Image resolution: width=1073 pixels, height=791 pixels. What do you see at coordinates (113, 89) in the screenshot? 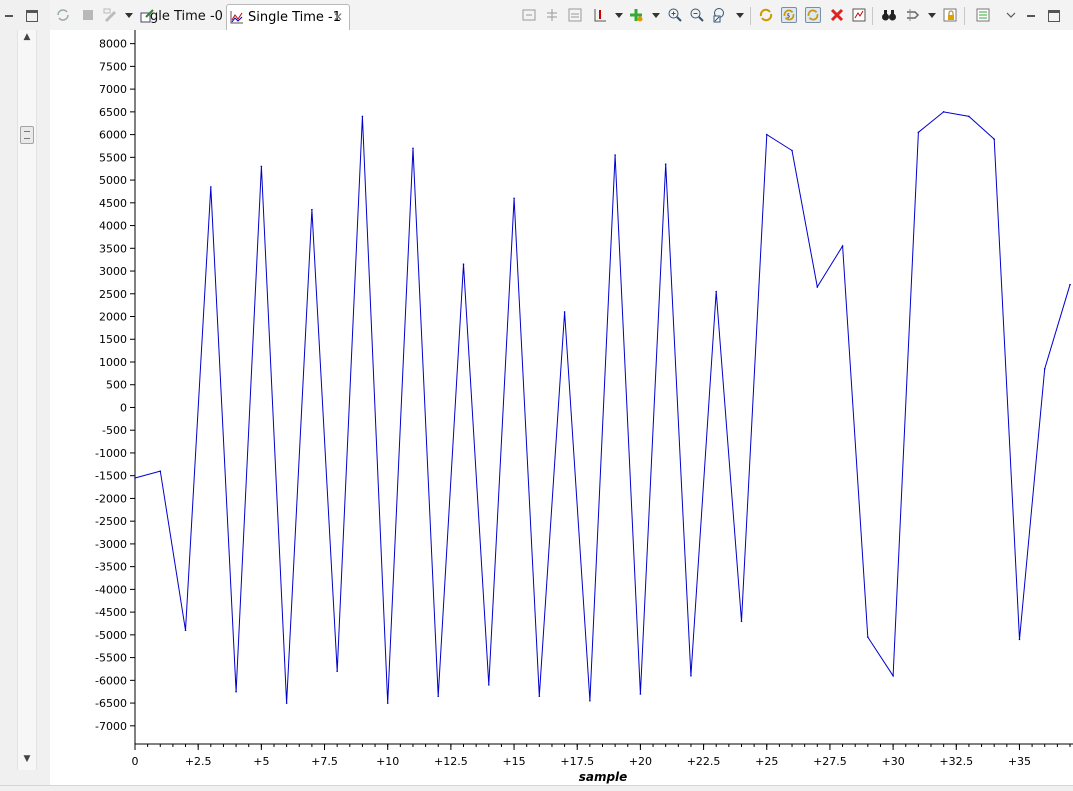
I see `y-tick-label: 7000` at bounding box center [113, 89].